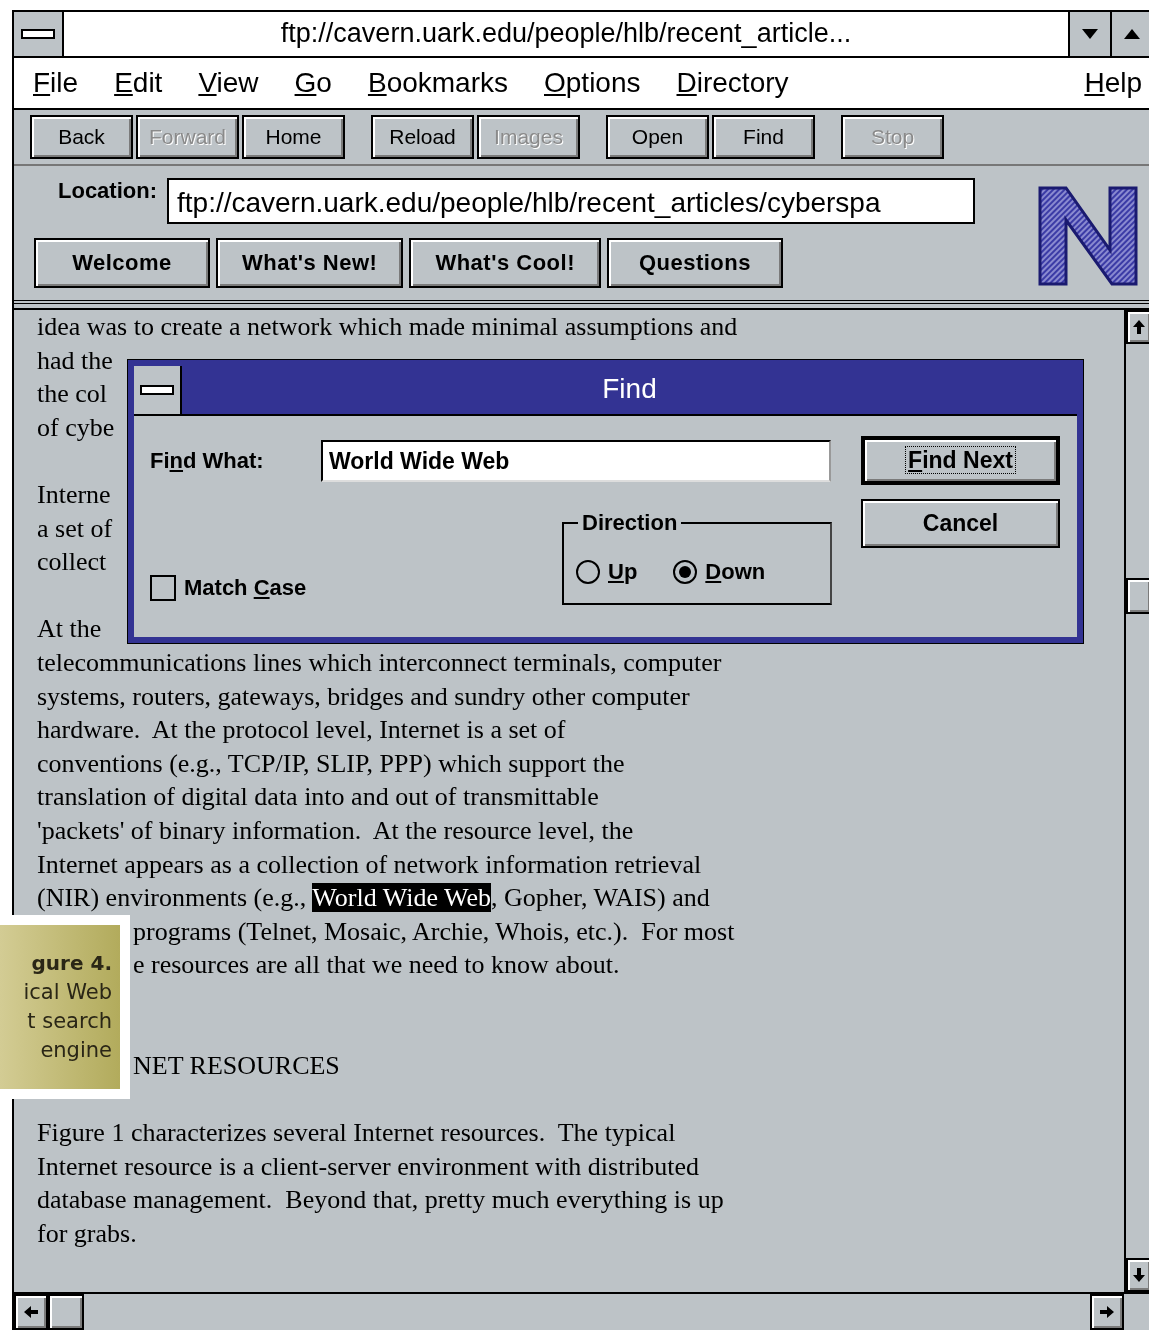 This screenshot has width=1149, height=1330. I want to click on location-field: ftp://cavern.uark.edu/people/hlb/recent_articles/cyberspa, so click(571, 201).